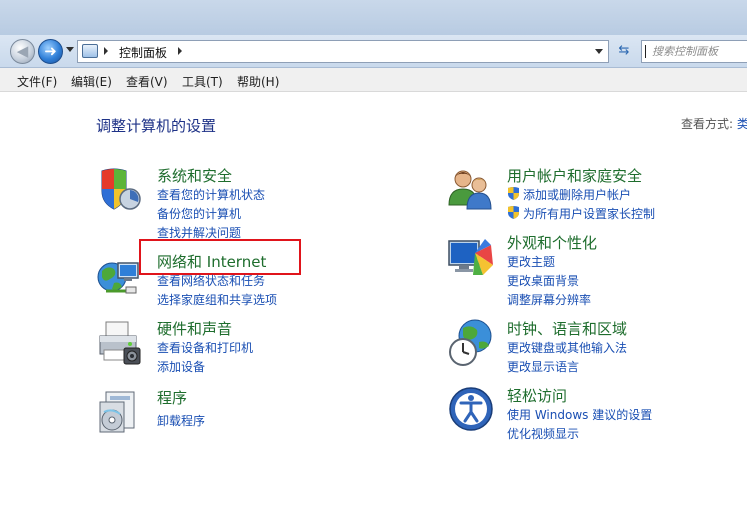 The height and width of the screenshot is (518, 747). I want to click on category-clock-language-region: 时钟、语言和区域, so click(567, 328).